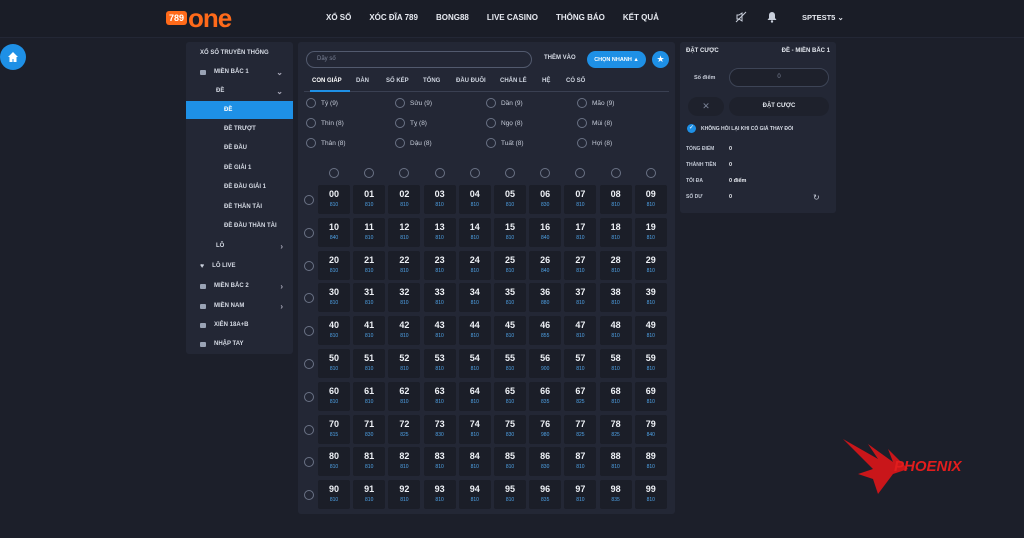 This screenshot has height=538, width=1024. What do you see at coordinates (706, 106) in the screenshot?
I see `clear-button: ✕` at bounding box center [706, 106].